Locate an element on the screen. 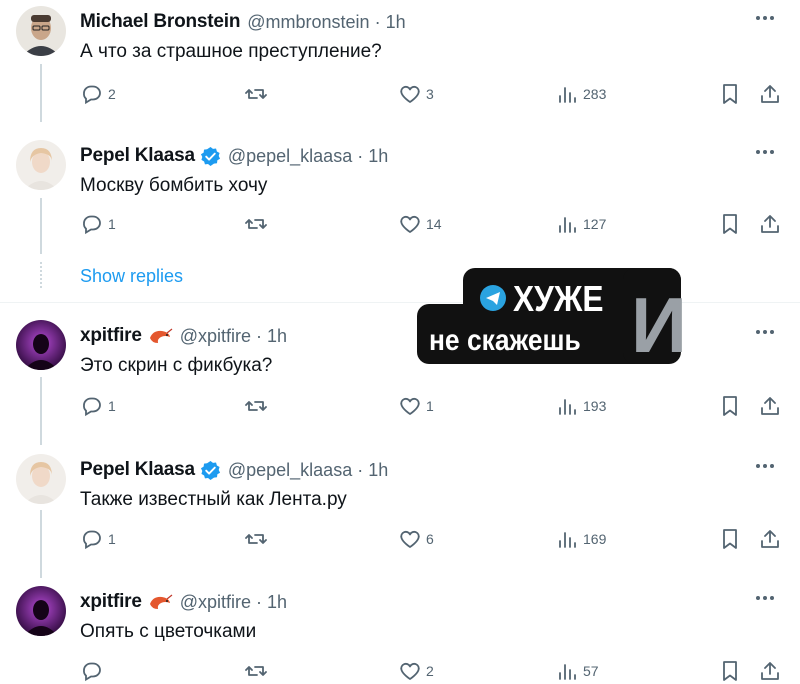  views-button: 169 is located at coordinates (580, 539).